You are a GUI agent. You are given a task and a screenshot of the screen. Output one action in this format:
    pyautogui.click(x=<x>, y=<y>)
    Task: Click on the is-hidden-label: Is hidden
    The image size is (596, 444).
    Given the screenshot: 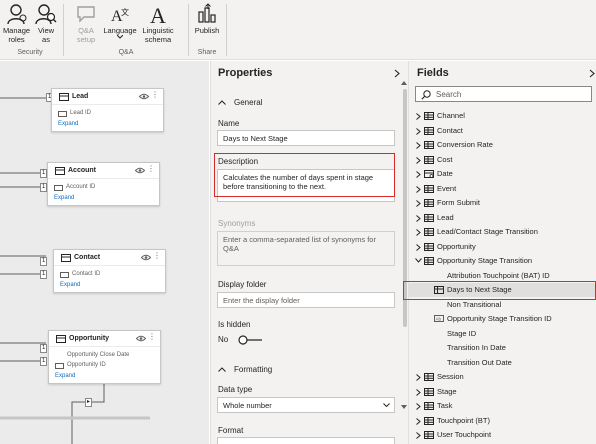 What is the action you would take?
    pyautogui.click(x=234, y=324)
    